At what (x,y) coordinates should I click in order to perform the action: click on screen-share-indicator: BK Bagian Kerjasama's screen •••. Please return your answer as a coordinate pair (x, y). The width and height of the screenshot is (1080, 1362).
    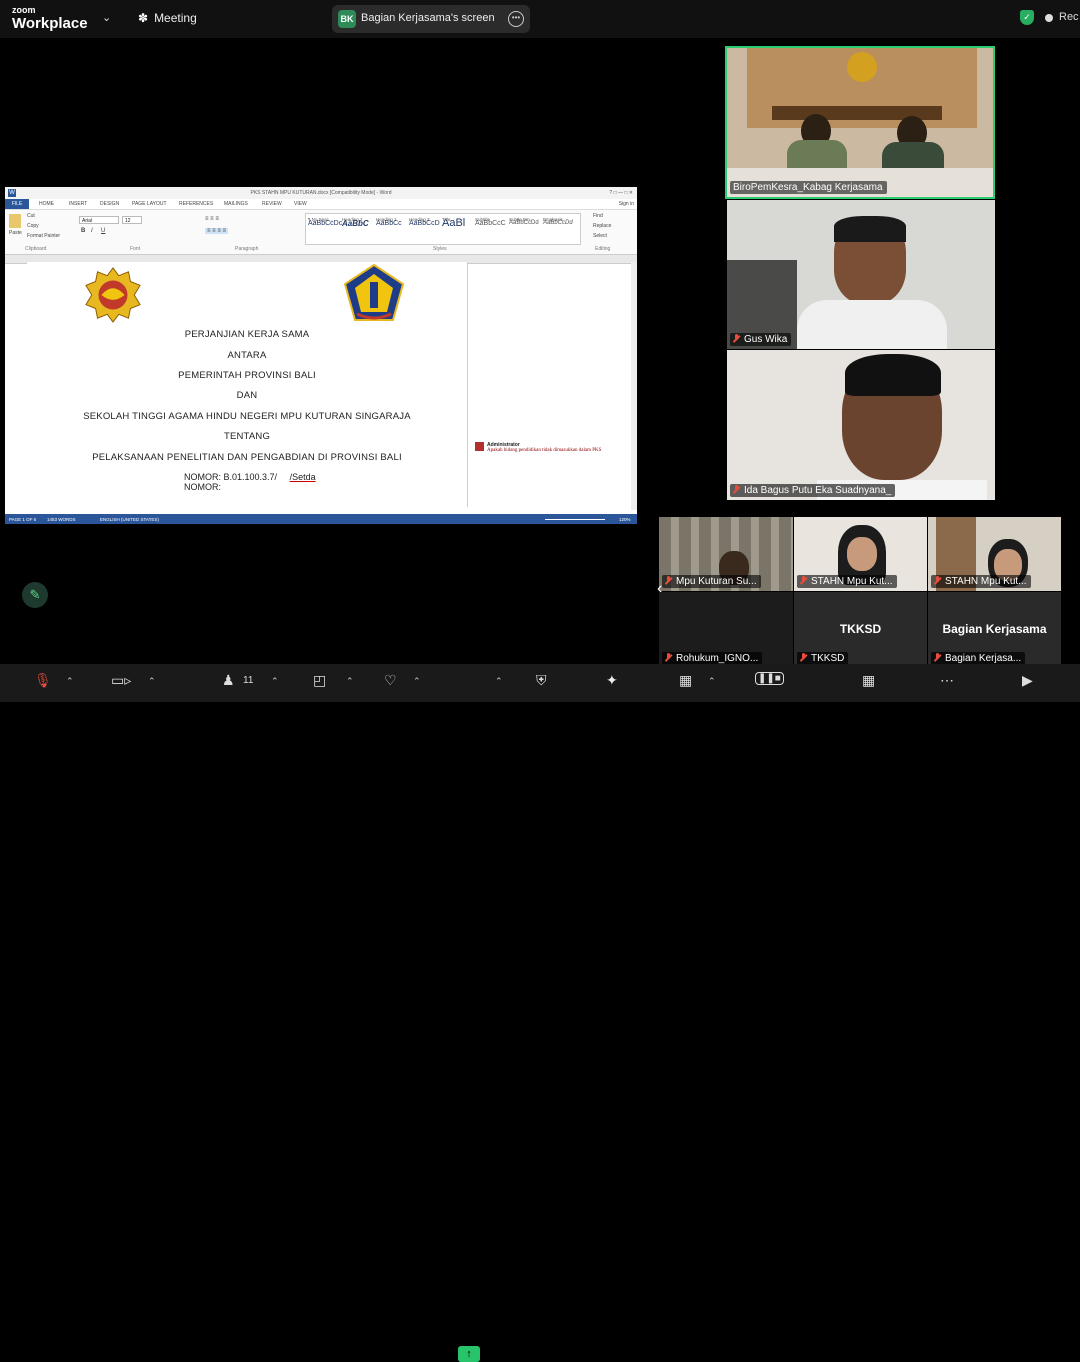
    Looking at the image, I should click on (431, 19).